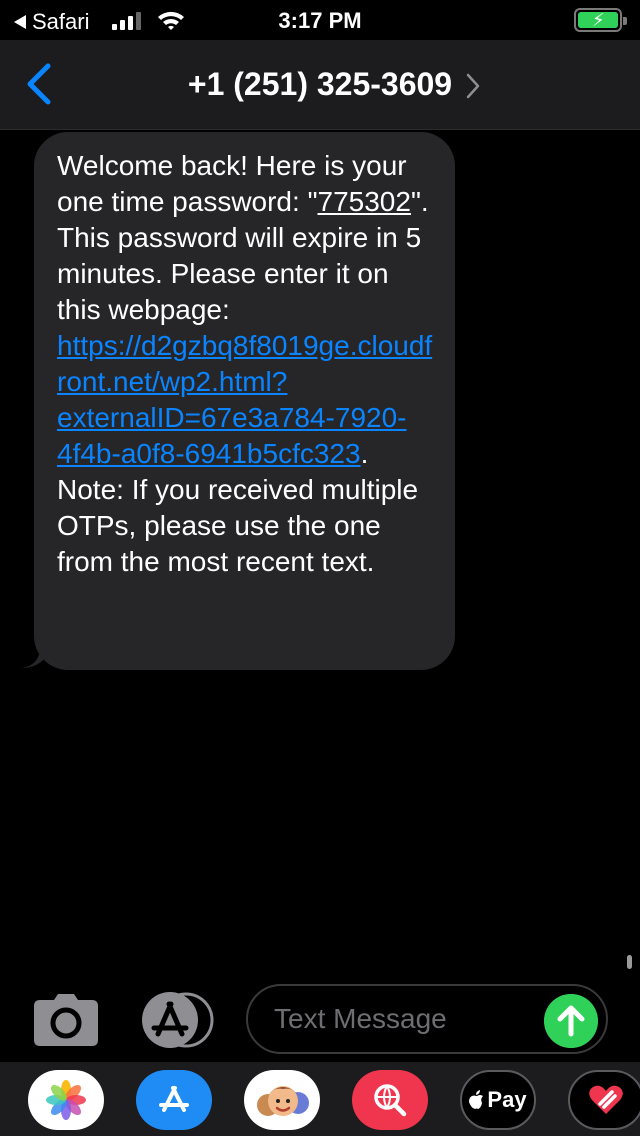 This screenshot has width=640, height=1136. What do you see at coordinates (571, 1021) in the screenshot?
I see `send-button` at bounding box center [571, 1021].